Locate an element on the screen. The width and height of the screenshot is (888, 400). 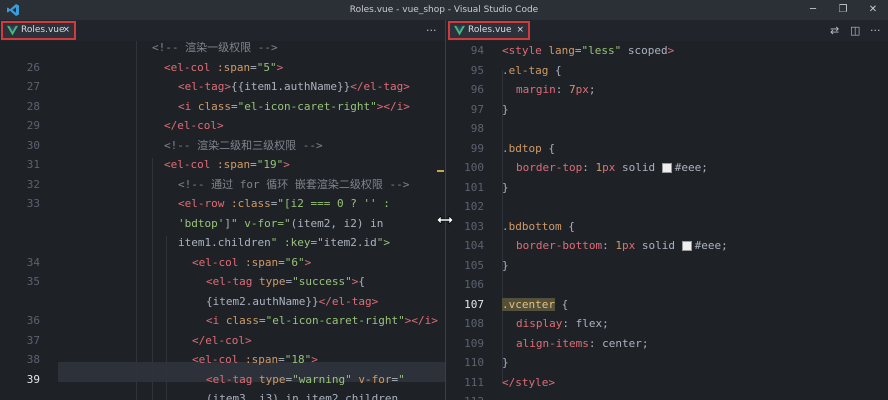
line-number: 32 is located at coordinates (20, 185).